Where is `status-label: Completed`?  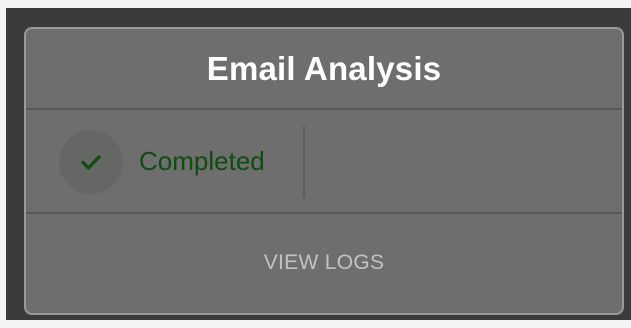
status-label: Completed is located at coordinates (202, 161).